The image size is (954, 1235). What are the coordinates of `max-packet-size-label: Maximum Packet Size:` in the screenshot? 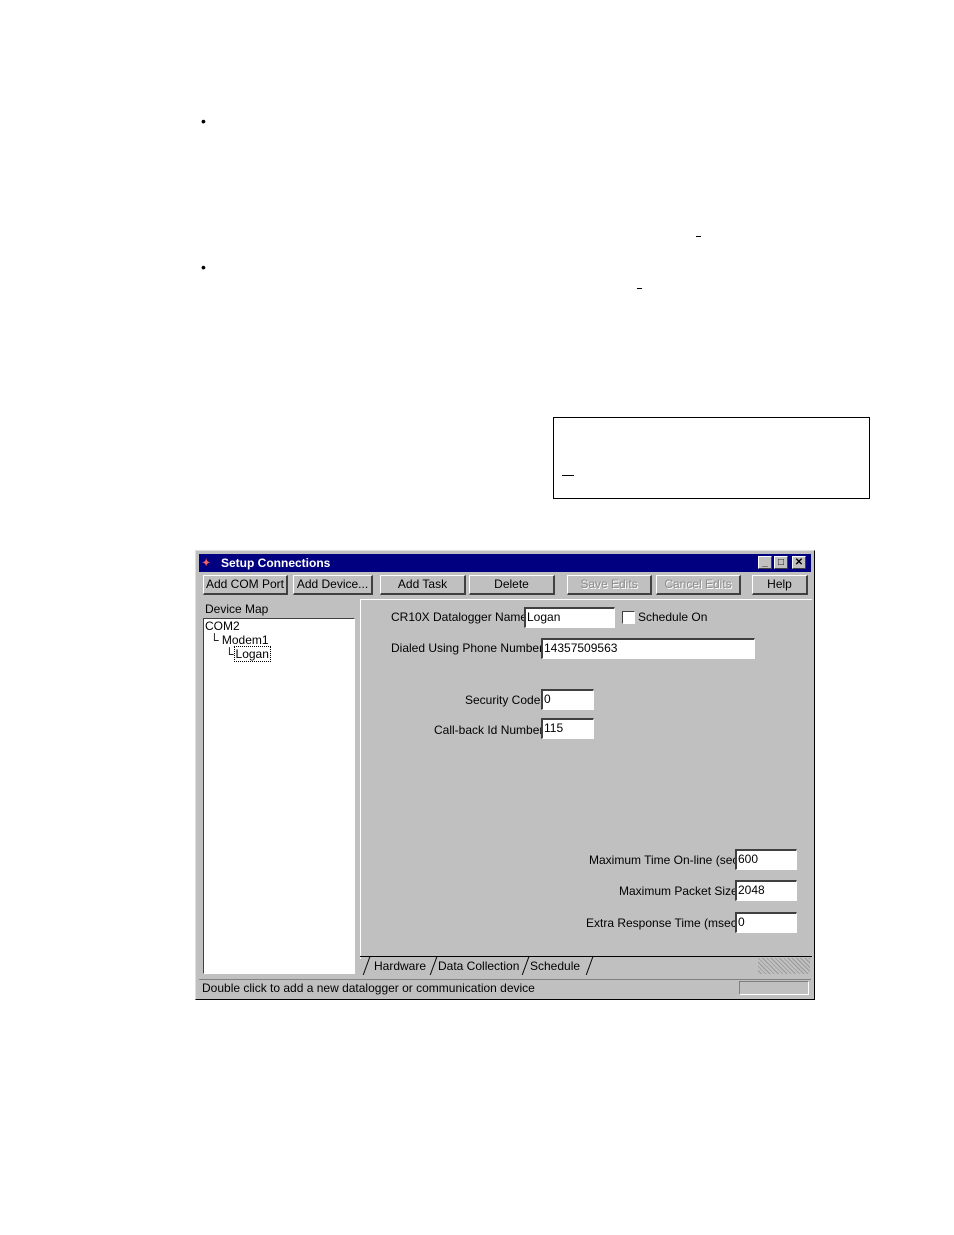 It's located at (680, 891).